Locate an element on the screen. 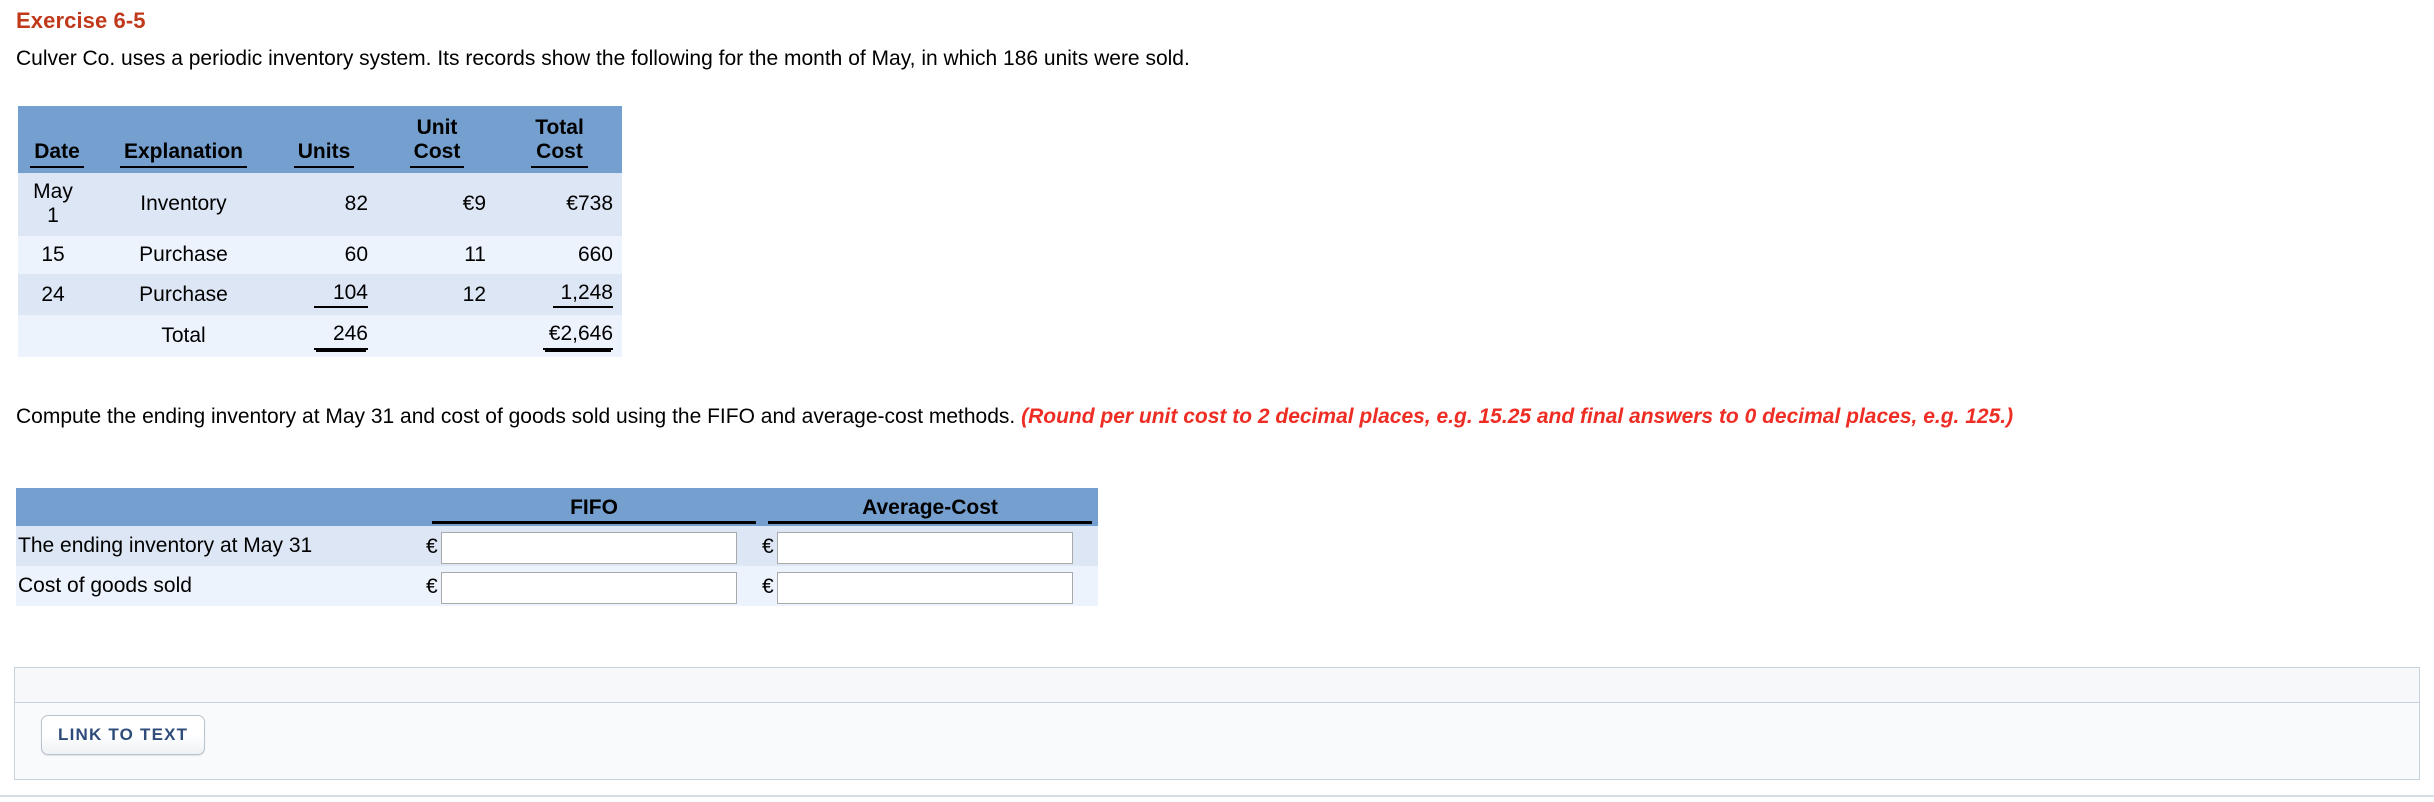  unit-cost-line-2: Cost is located at coordinates (437, 151).